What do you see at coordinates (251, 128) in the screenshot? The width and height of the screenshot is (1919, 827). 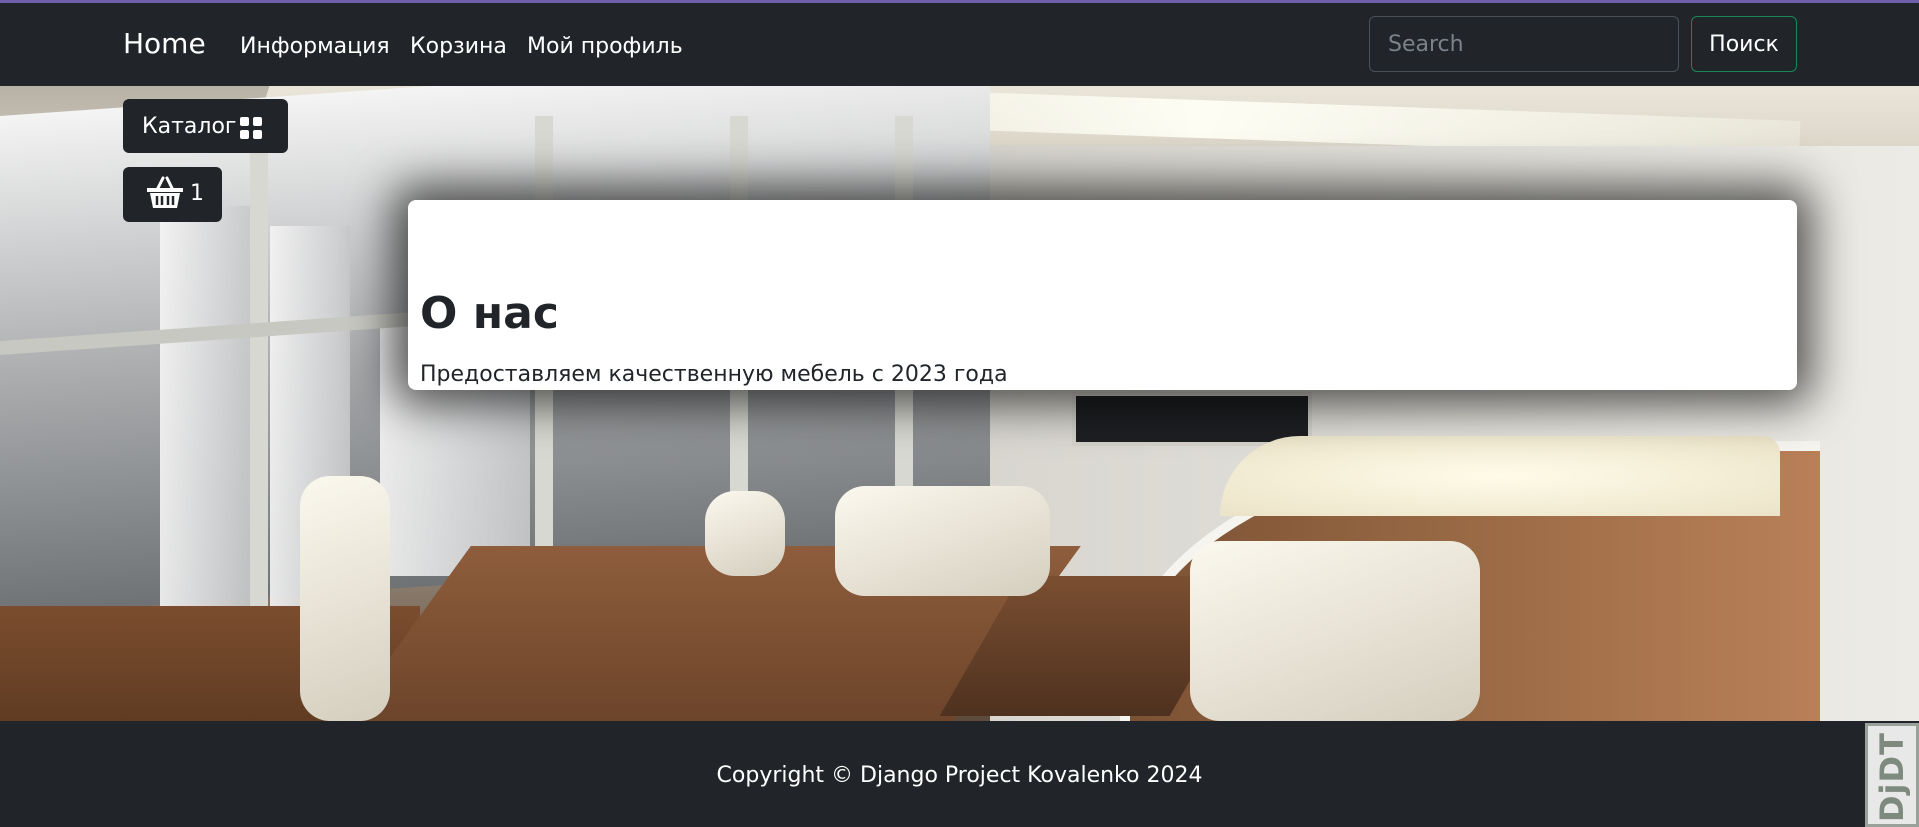 I see `grid-icon` at bounding box center [251, 128].